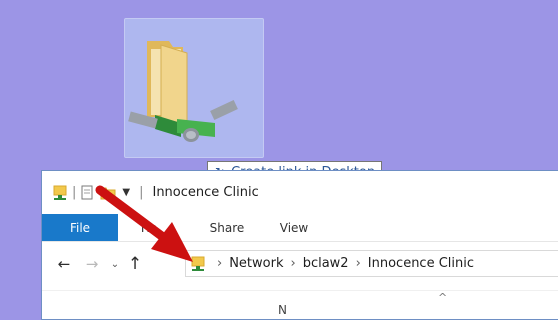 Image resolution: width=558 pixels, height=320 pixels. I want to click on quick-access-toolbar: | ▼ | Innocence Clinic, so click(300, 192).